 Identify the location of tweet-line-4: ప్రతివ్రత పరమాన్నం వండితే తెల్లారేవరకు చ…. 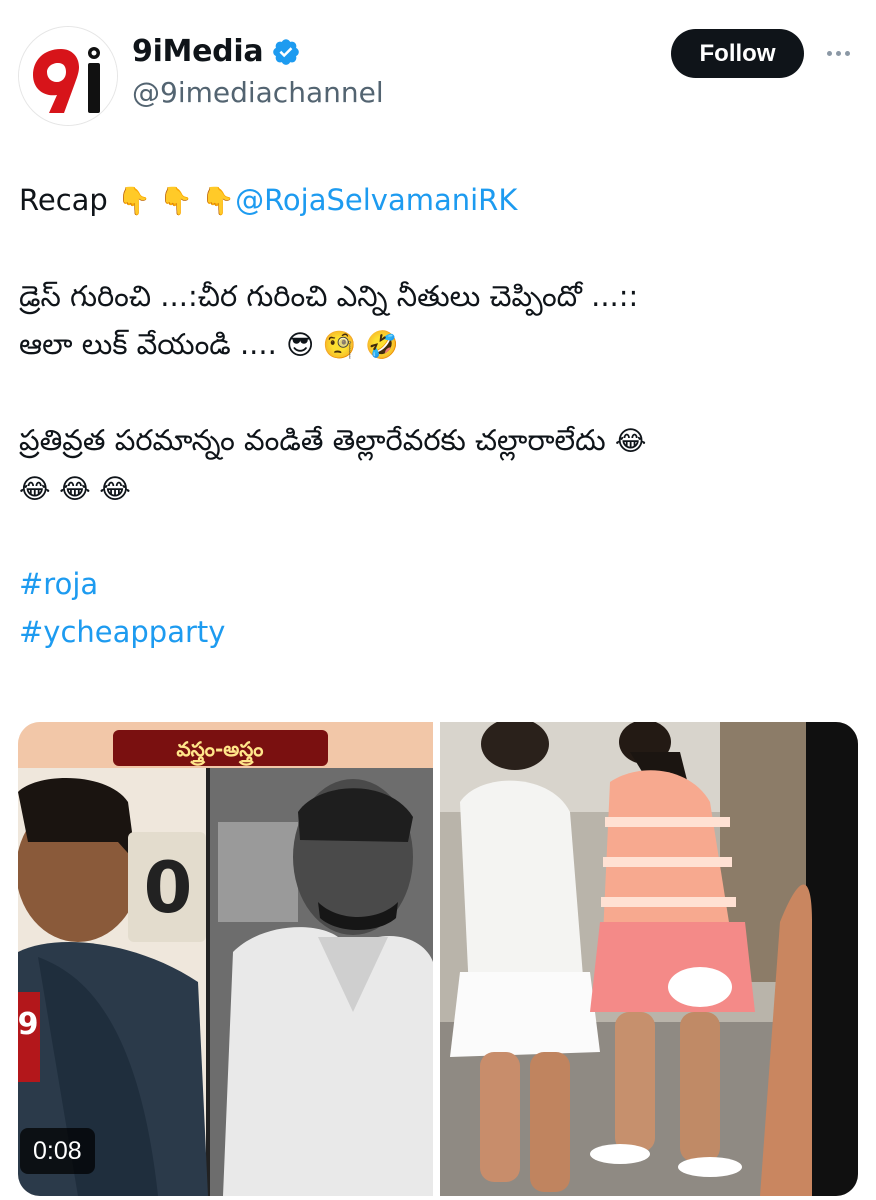
(439, 440).